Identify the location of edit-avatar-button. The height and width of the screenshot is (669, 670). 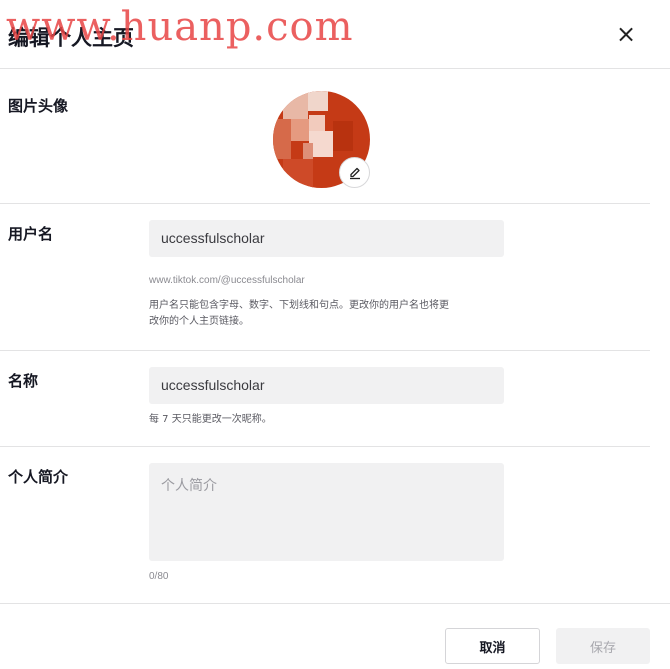
(354, 172).